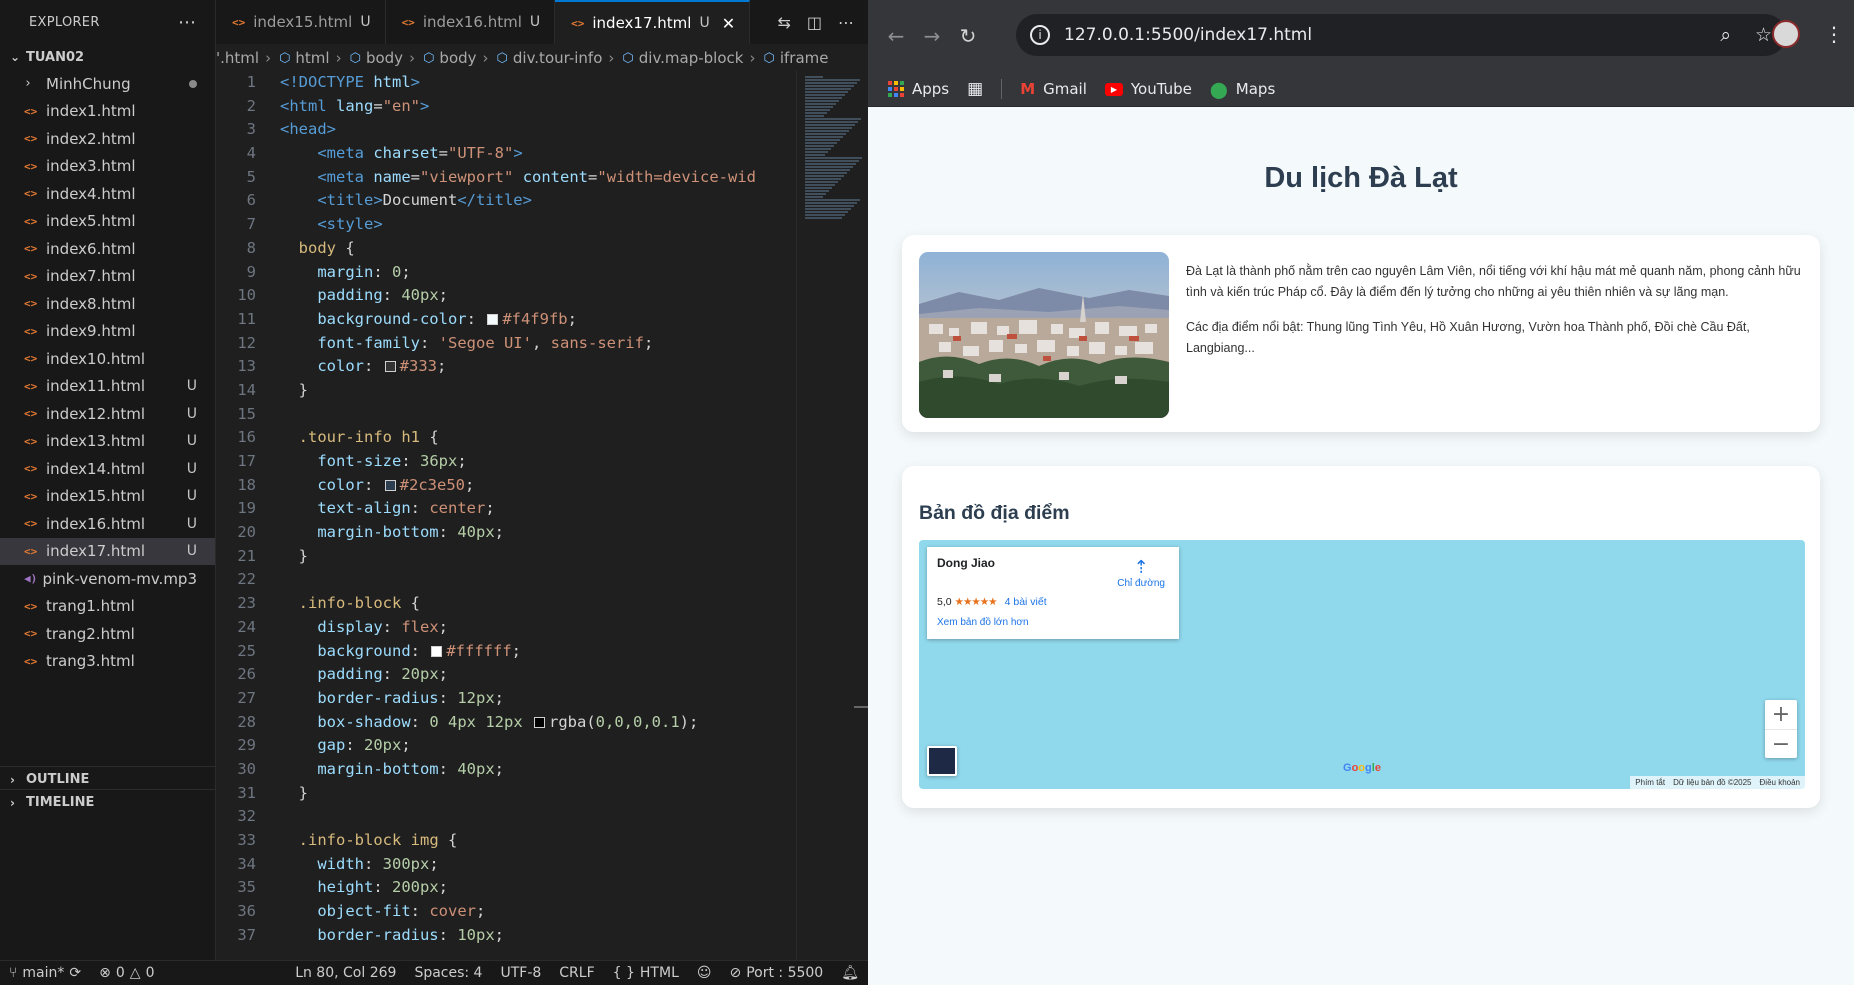 This screenshot has height=985, width=1854. Describe the element at coordinates (90, 633) in the screenshot. I see `file-name: trang2.html` at that location.